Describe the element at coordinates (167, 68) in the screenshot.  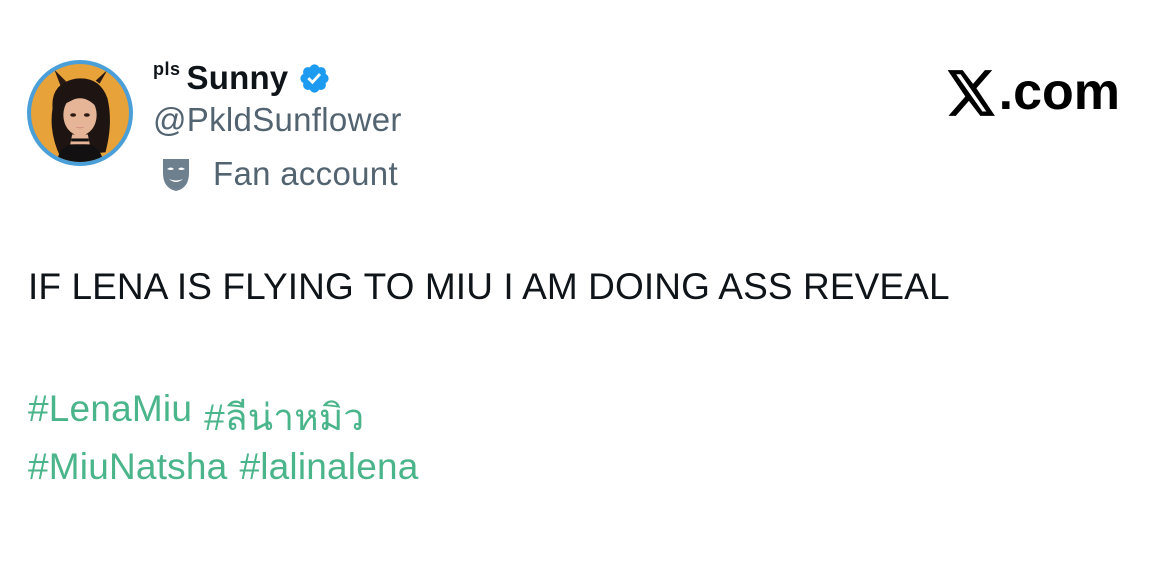
I see `name-prefix: pls` at that location.